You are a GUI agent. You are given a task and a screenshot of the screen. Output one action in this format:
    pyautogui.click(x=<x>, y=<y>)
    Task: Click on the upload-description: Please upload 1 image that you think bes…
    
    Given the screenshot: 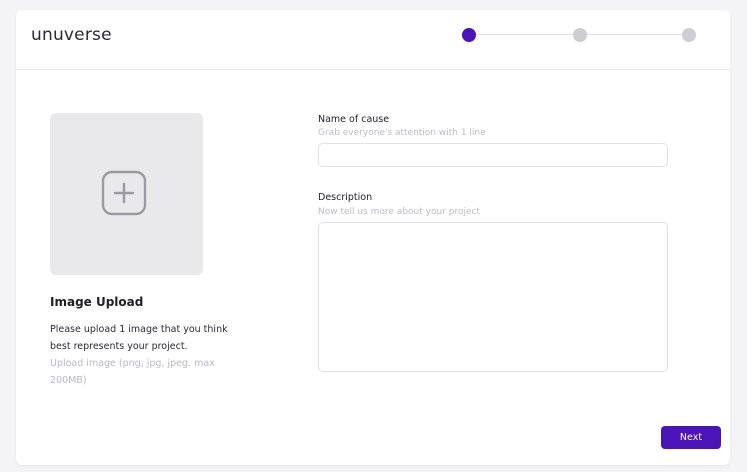 What is the action you would take?
    pyautogui.click(x=139, y=338)
    